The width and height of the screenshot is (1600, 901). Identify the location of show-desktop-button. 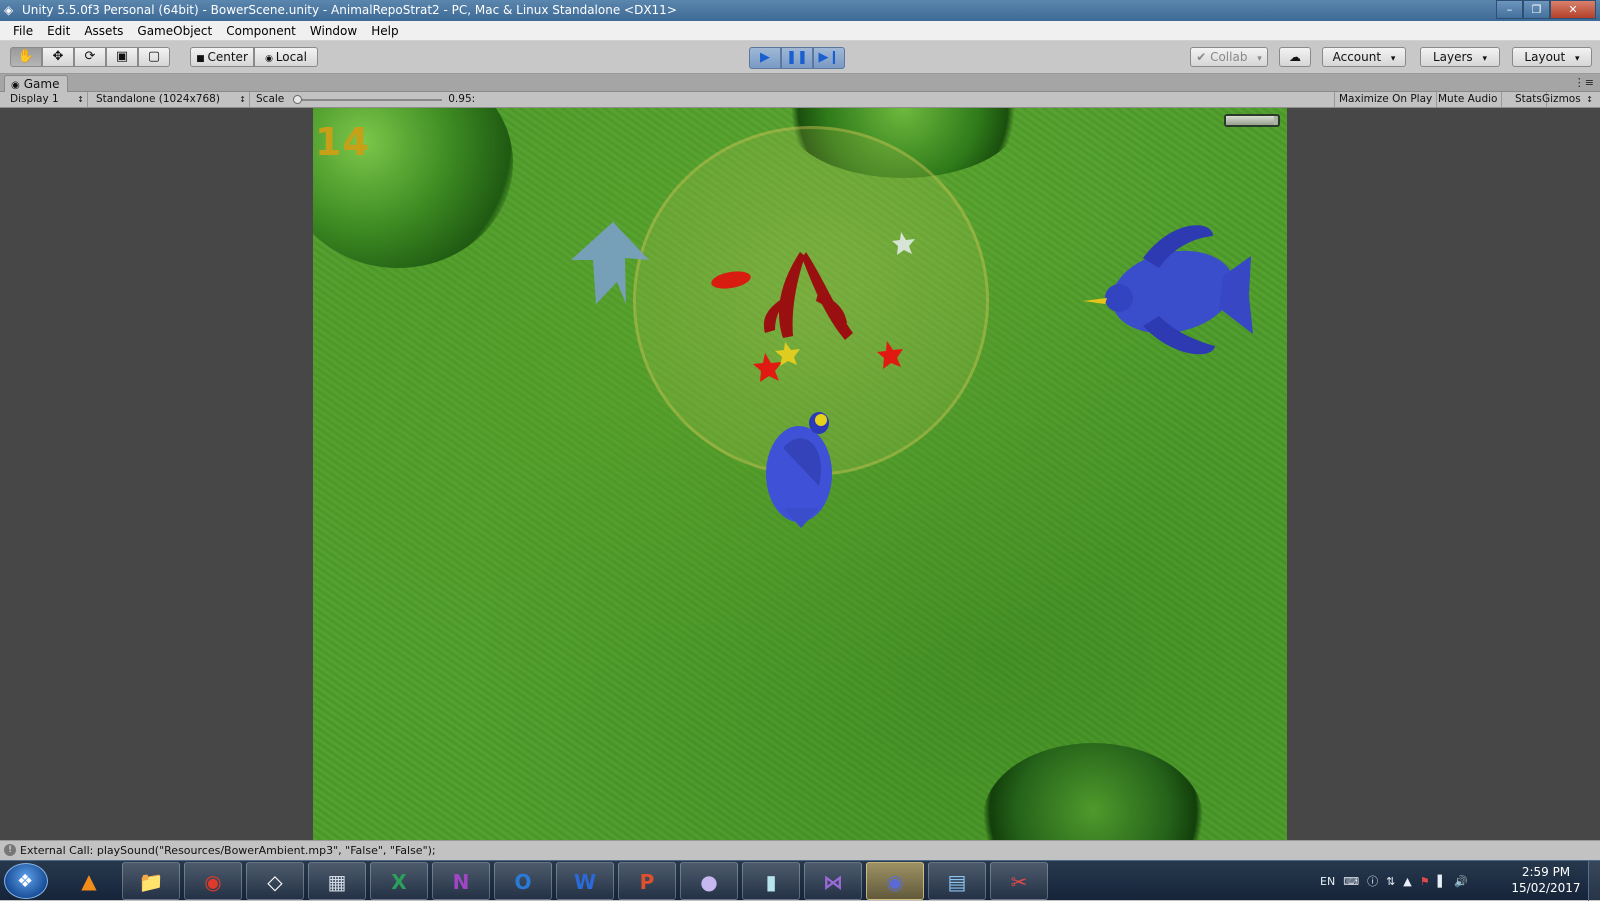
(1594, 881).